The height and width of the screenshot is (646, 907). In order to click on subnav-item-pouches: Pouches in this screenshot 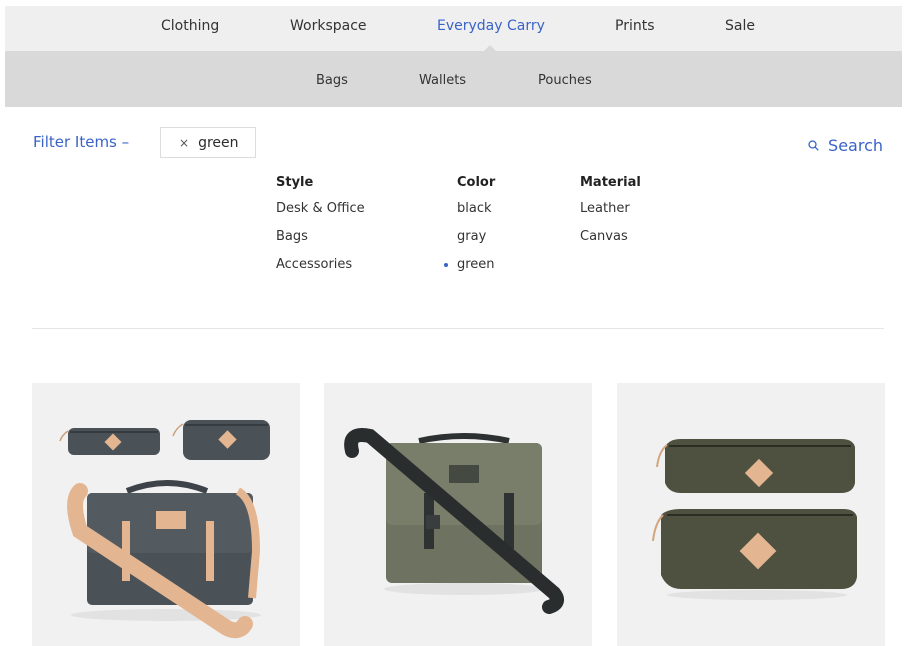, I will do `click(565, 80)`.